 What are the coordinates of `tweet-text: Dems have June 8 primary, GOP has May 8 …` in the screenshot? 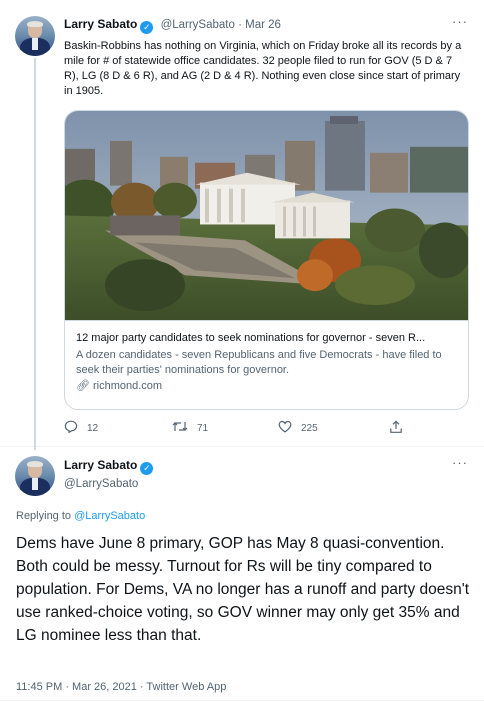 It's located at (243, 589).